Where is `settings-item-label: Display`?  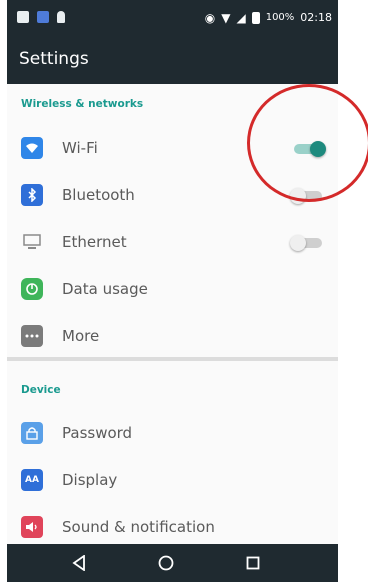
settings-item-label: Display is located at coordinates (90, 480).